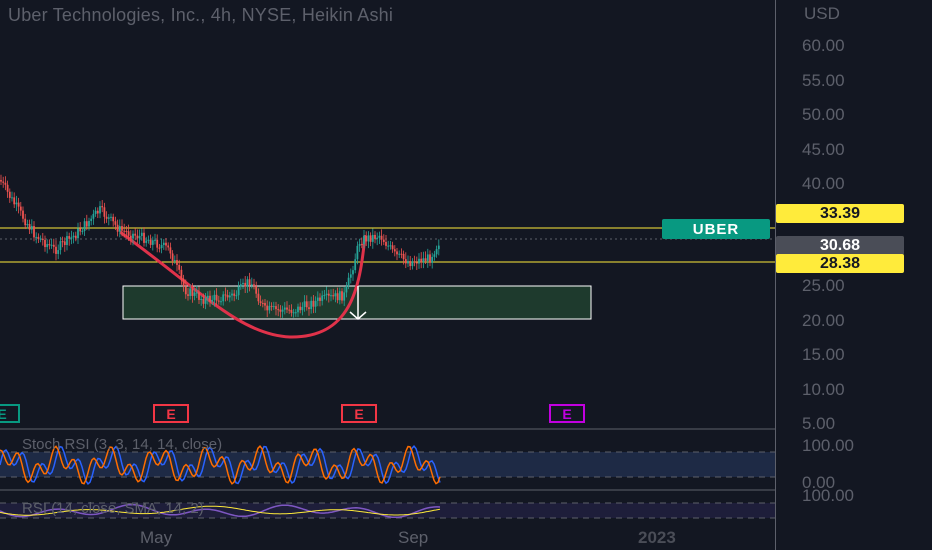 The image size is (932, 550). I want to click on upper-level-tag: 33.39, so click(840, 213).